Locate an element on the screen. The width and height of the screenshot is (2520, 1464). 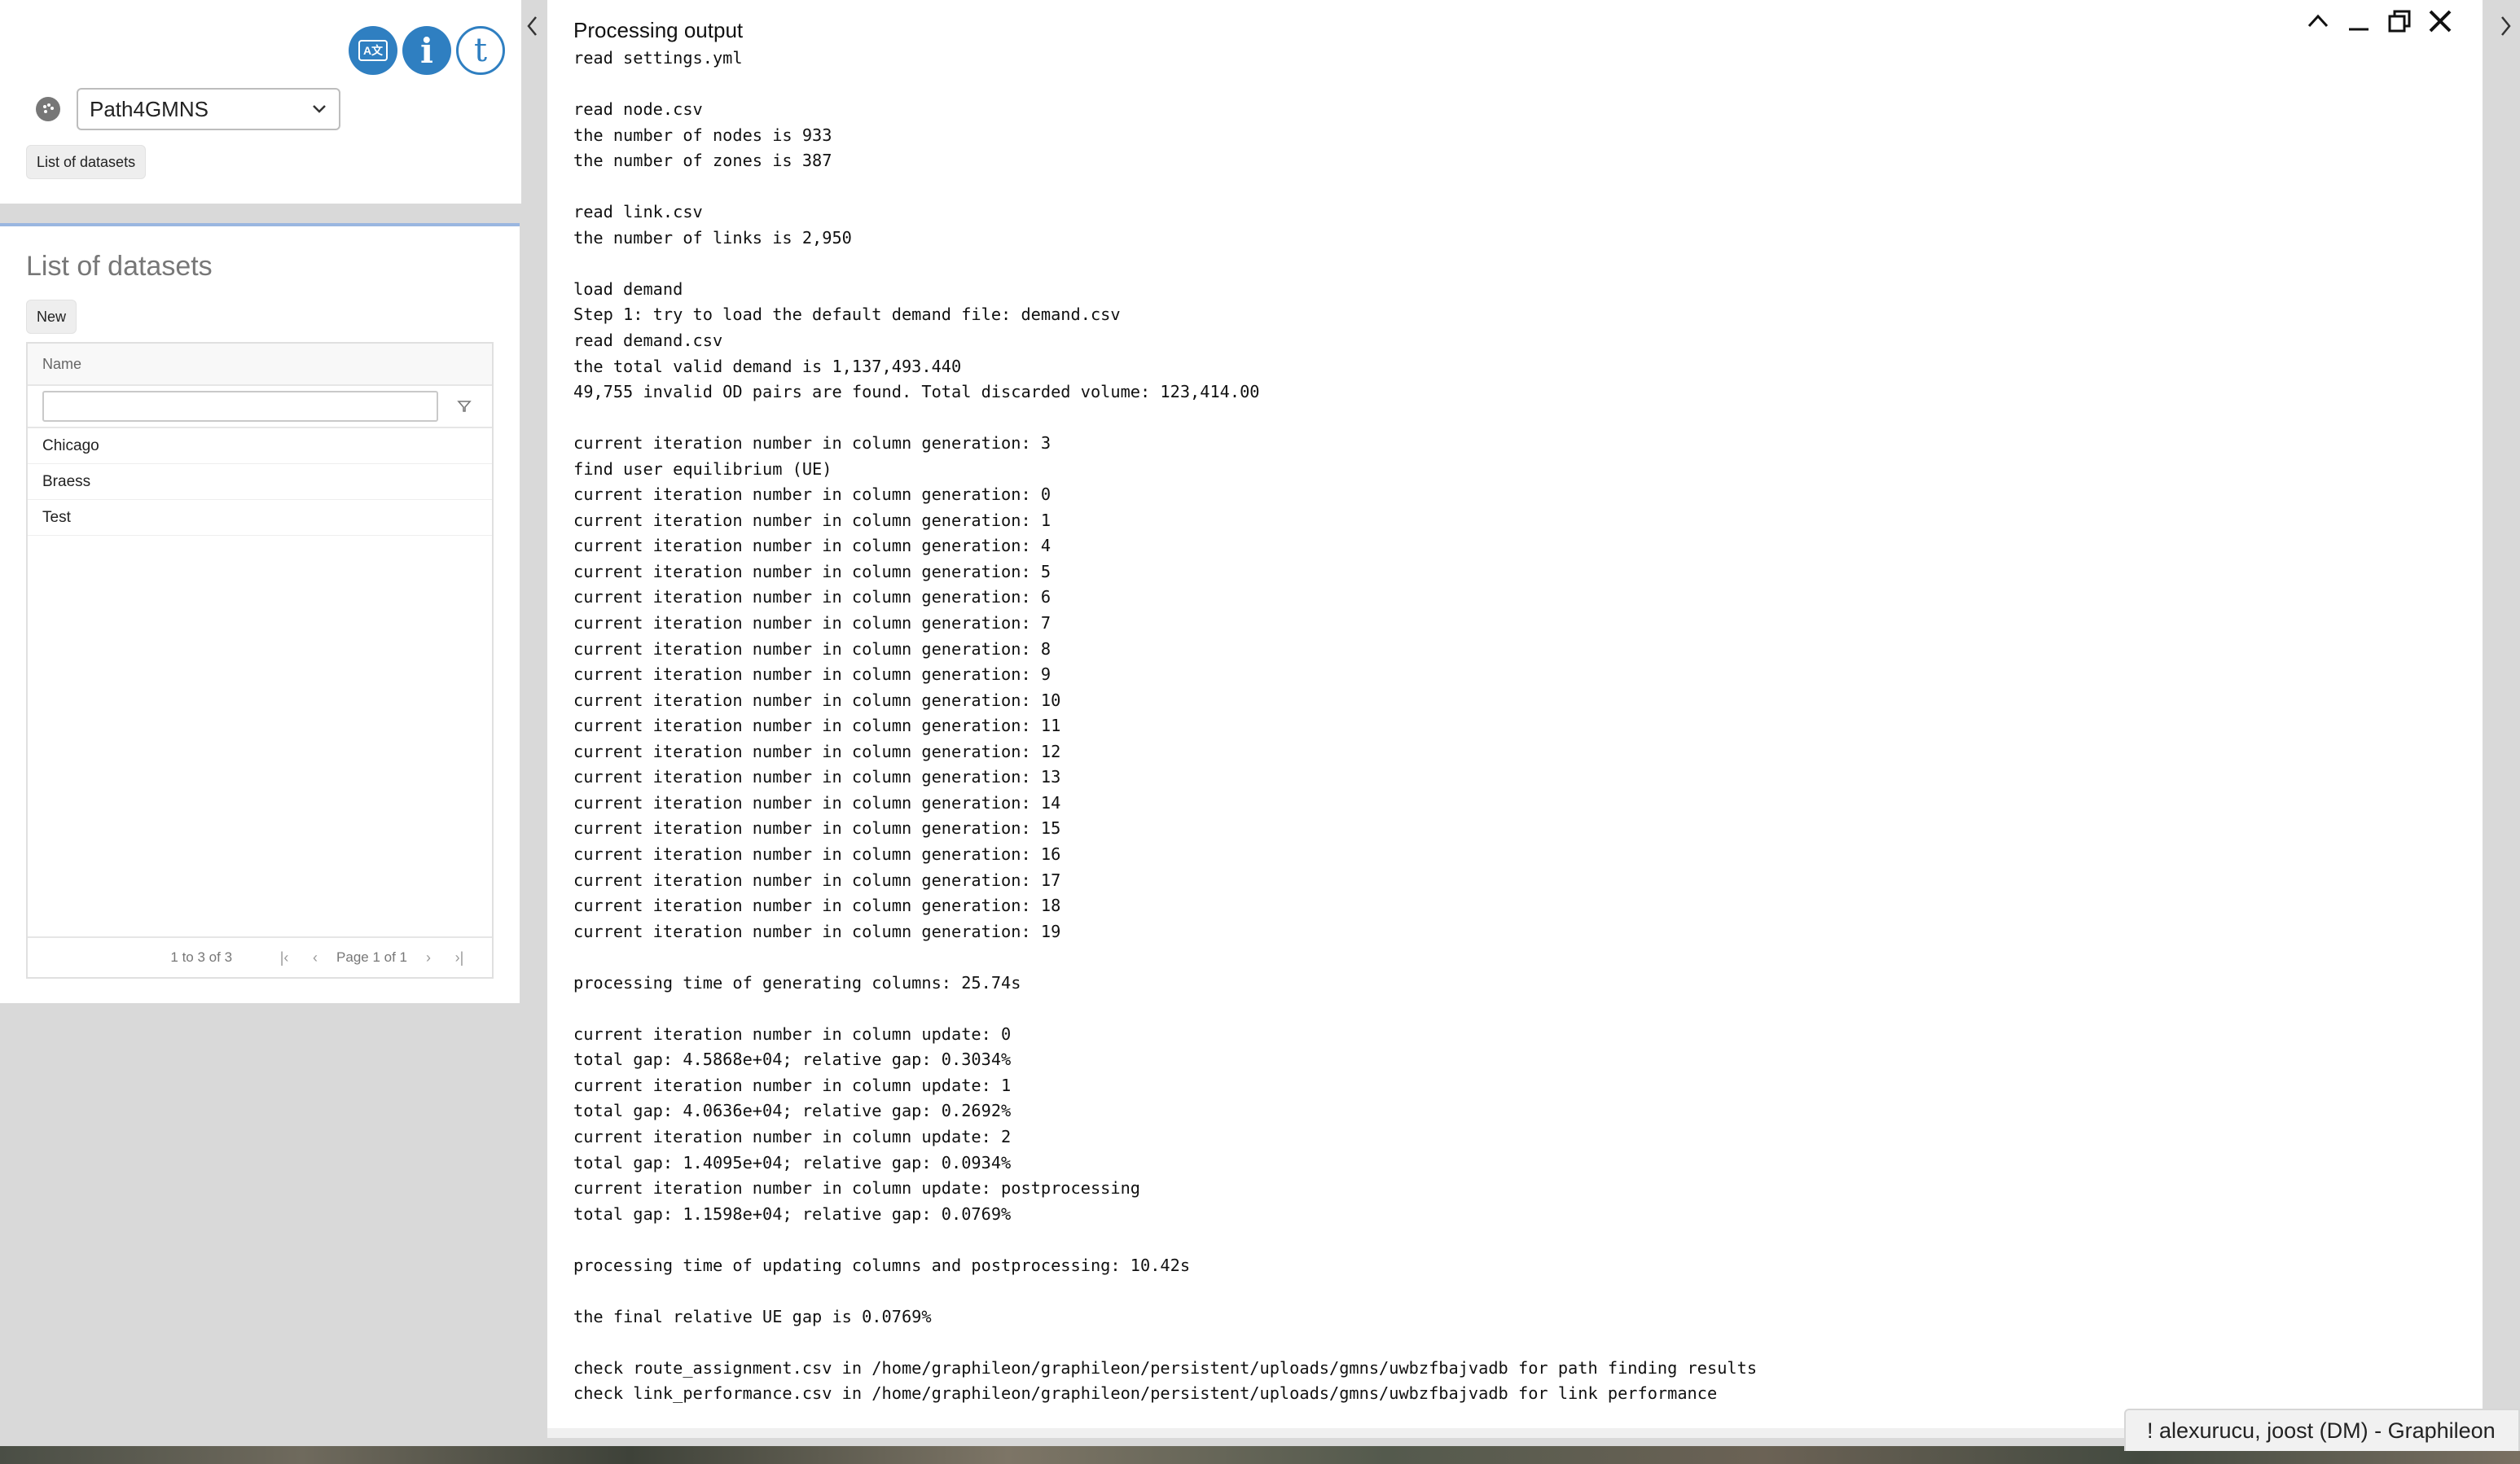
datasets-title: List of datasets is located at coordinates (120, 266).